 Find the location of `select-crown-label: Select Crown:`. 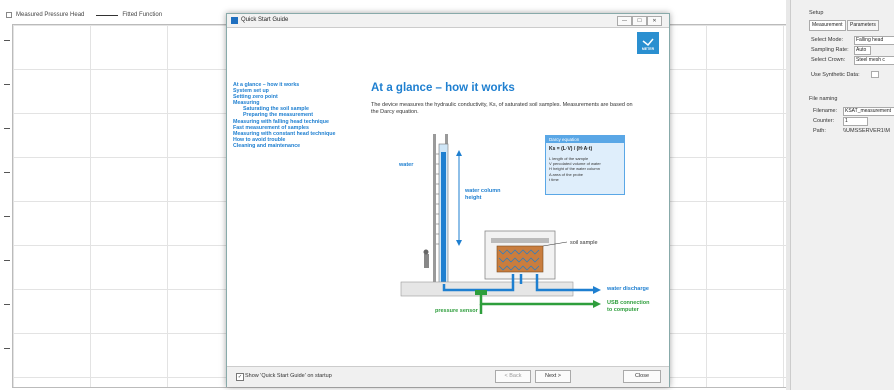

select-crown-label: Select Crown: is located at coordinates (828, 60).